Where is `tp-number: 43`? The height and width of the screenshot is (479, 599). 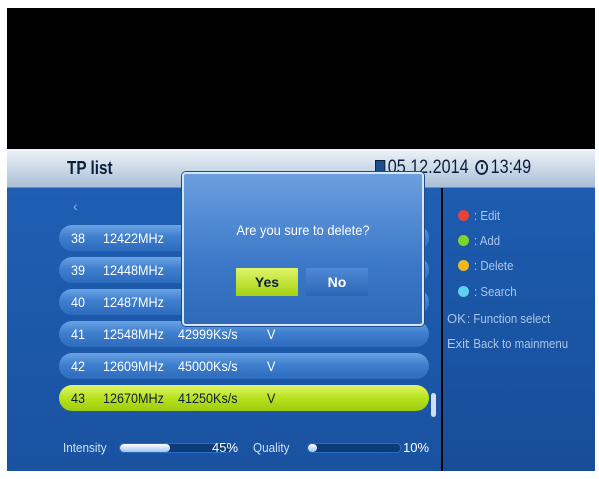
tp-number: 43 is located at coordinates (78, 398).